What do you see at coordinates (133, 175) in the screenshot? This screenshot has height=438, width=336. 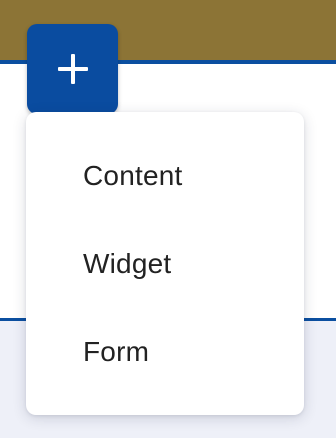 I see `menu-item-label: Content` at bounding box center [133, 175].